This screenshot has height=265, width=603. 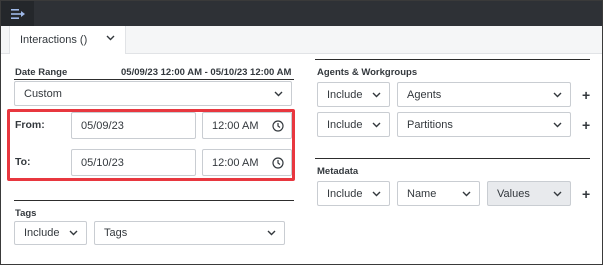 I want to click on metadata-values-value: Values, so click(x=513, y=193).